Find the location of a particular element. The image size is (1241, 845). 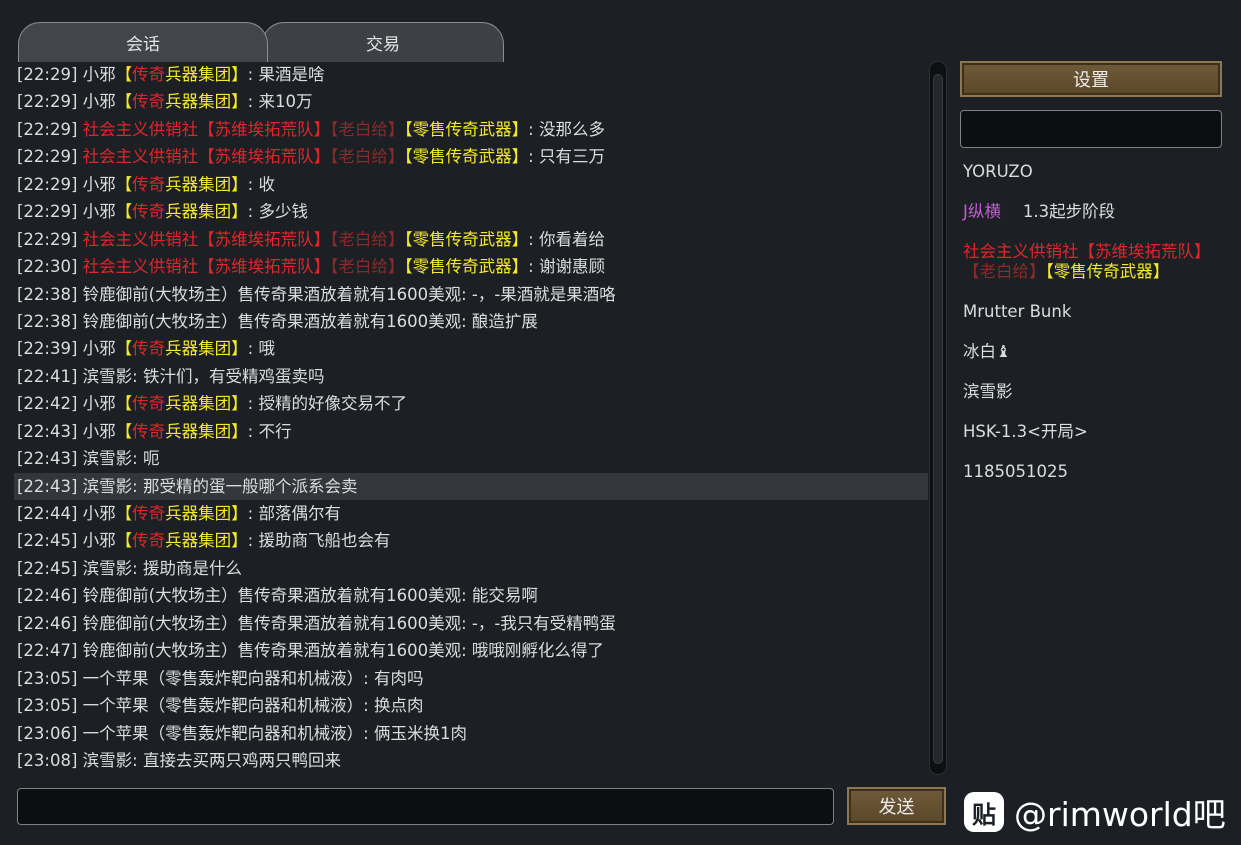

player-list-item: 冰白♝ is located at coordinates (1088, 352).